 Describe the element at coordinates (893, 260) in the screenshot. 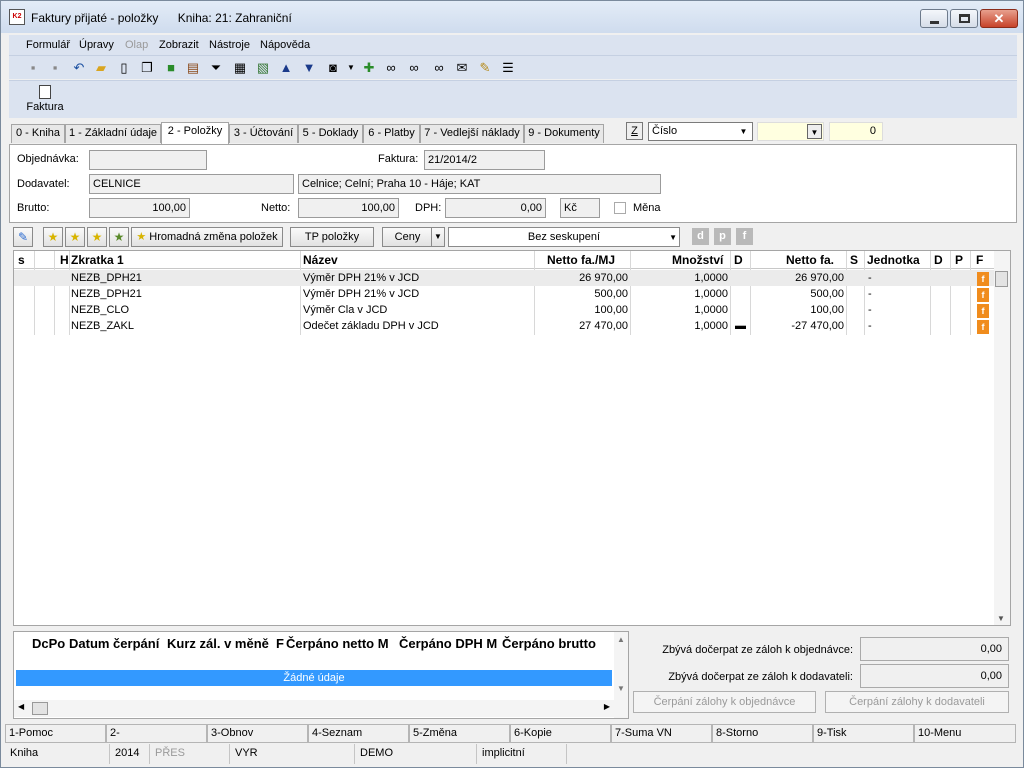

I see `col-jednotka: Jednotka` at that location.